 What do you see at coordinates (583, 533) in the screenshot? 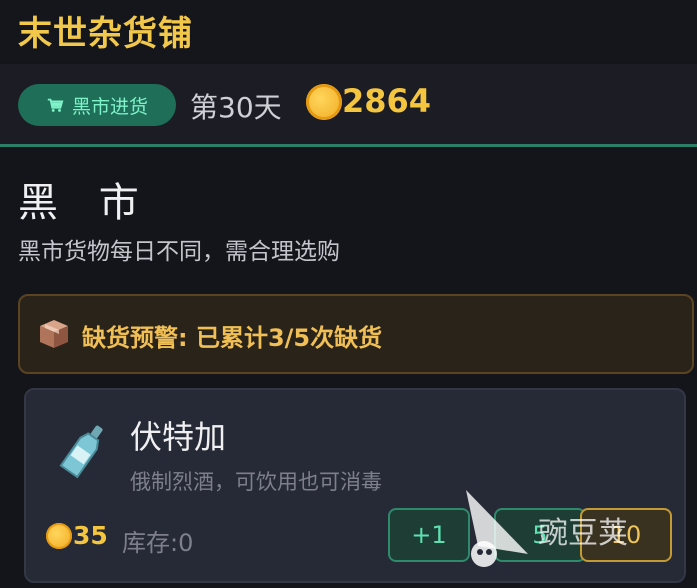
I see `watermark-text: 豌豆荚` at bounding box center [583, 533].